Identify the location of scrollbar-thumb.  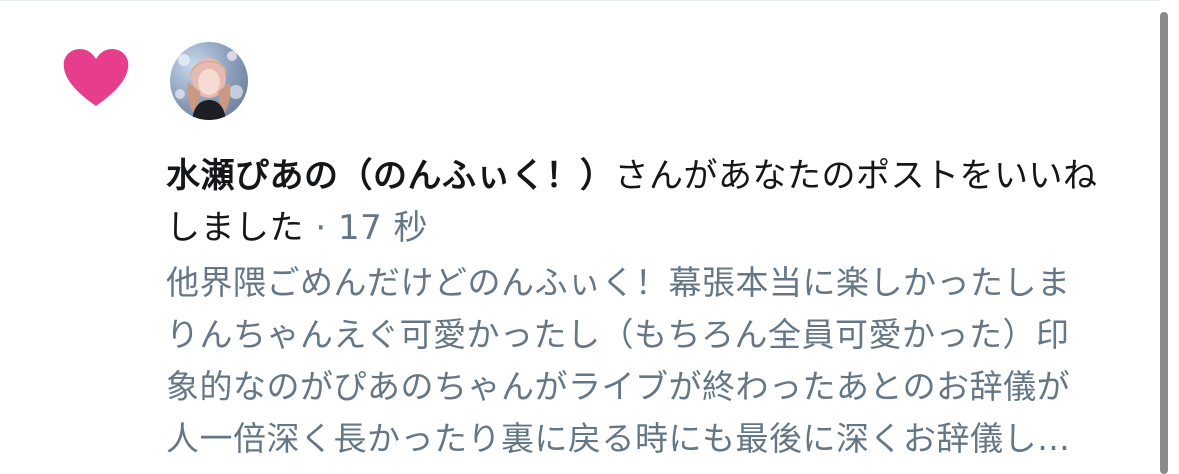
(1164, 243).